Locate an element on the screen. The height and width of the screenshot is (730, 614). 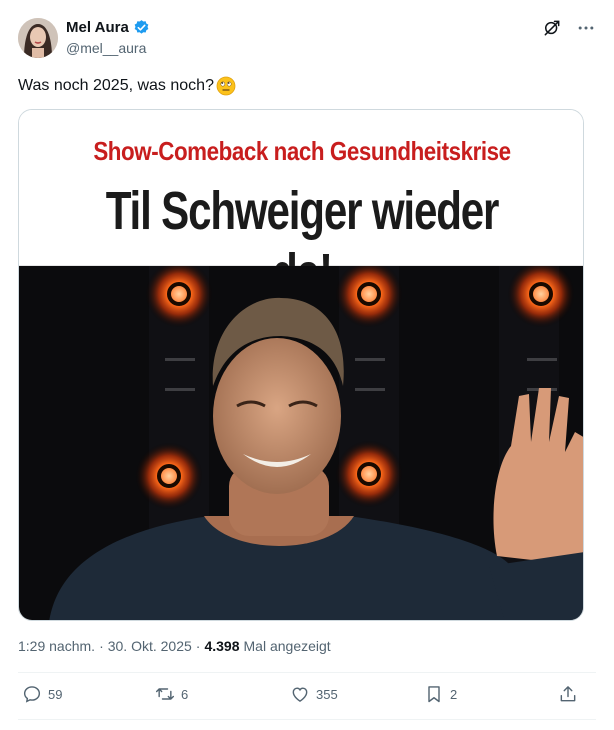
tweet-time: 1:29 nachm. is located at coordinates (56, 646).